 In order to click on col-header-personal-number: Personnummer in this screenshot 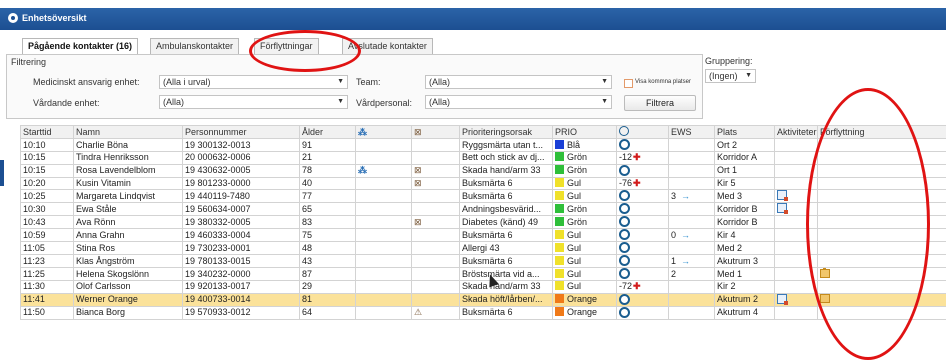, I will do `click(241, 132)`.